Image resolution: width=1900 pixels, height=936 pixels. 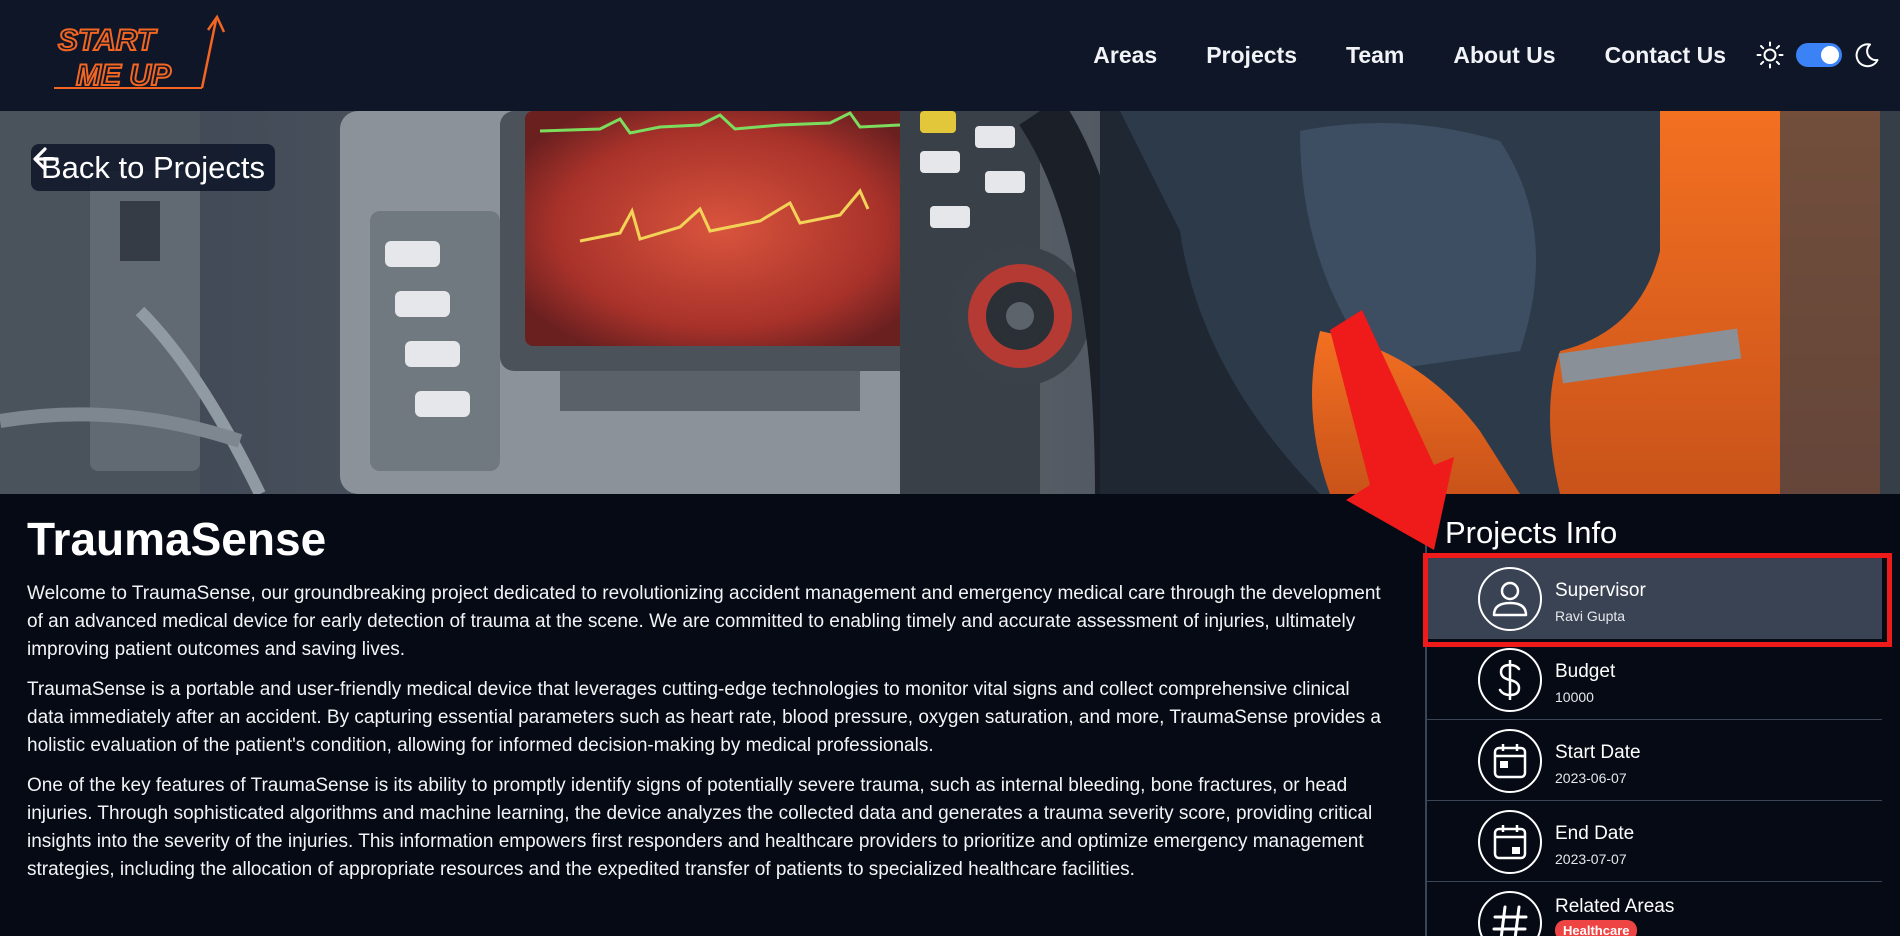 I want to click on projects-info-title: Projects Info, so click(x=1531, y=532).